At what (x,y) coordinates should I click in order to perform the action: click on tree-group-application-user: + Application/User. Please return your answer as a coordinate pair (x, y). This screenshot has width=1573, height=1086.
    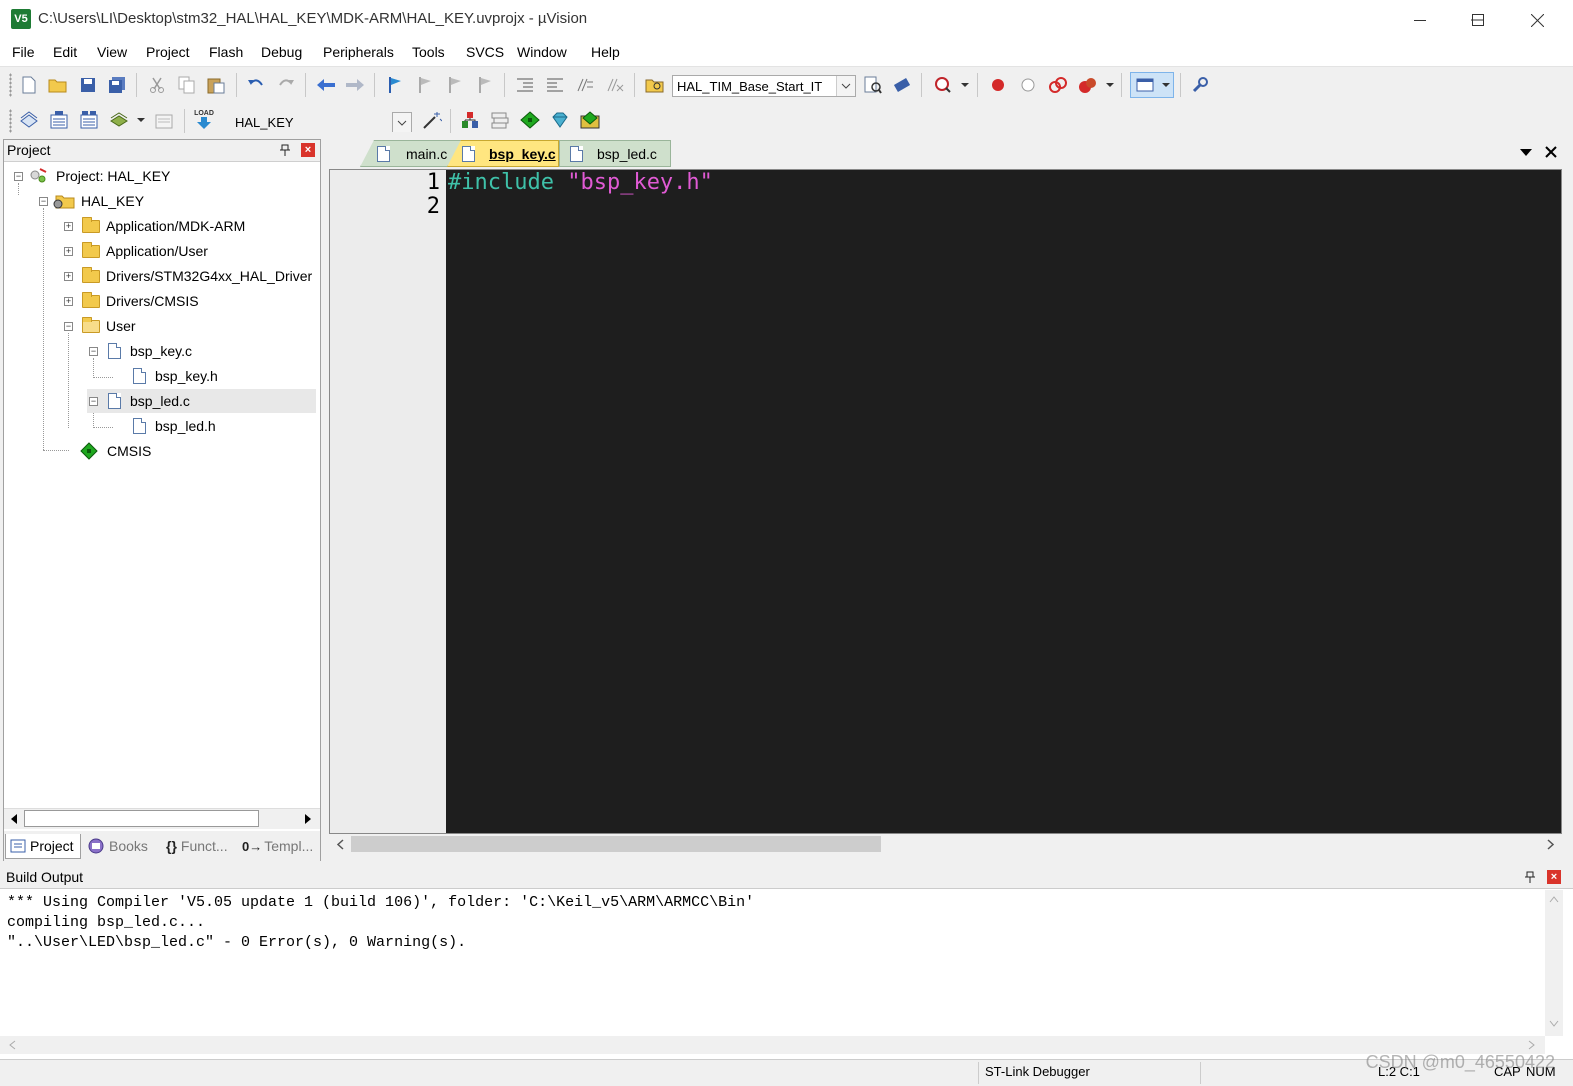
    Looking at the image, I should click on (135, 251).